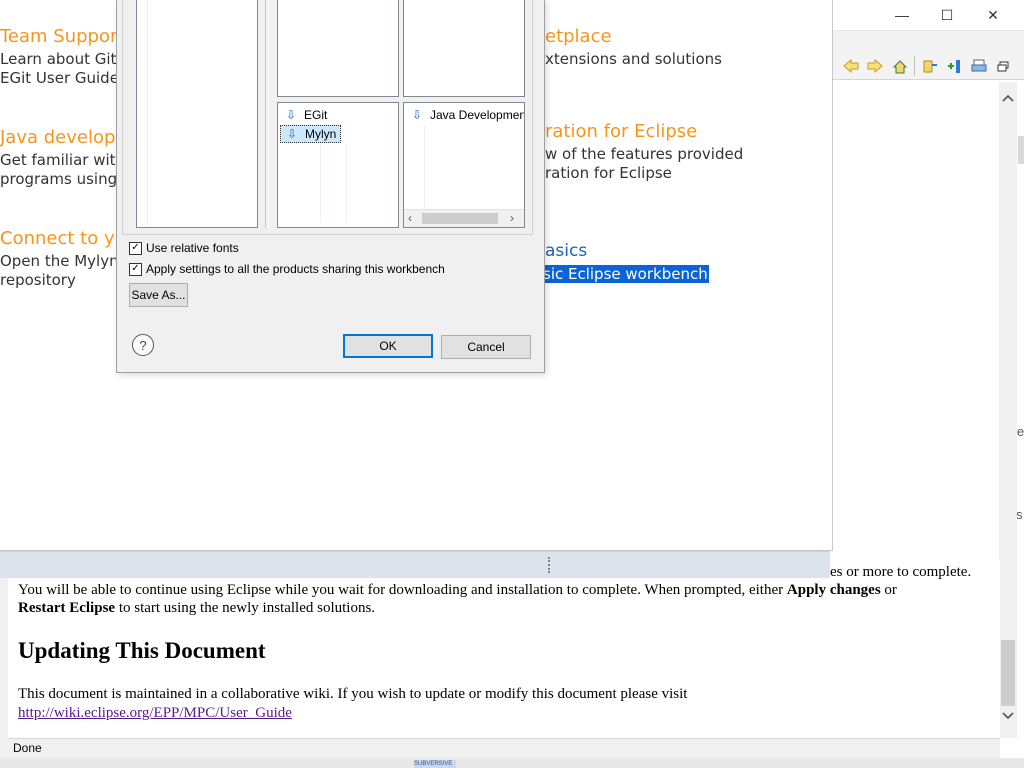  I want to click on forward-icon, so click(875, 66).